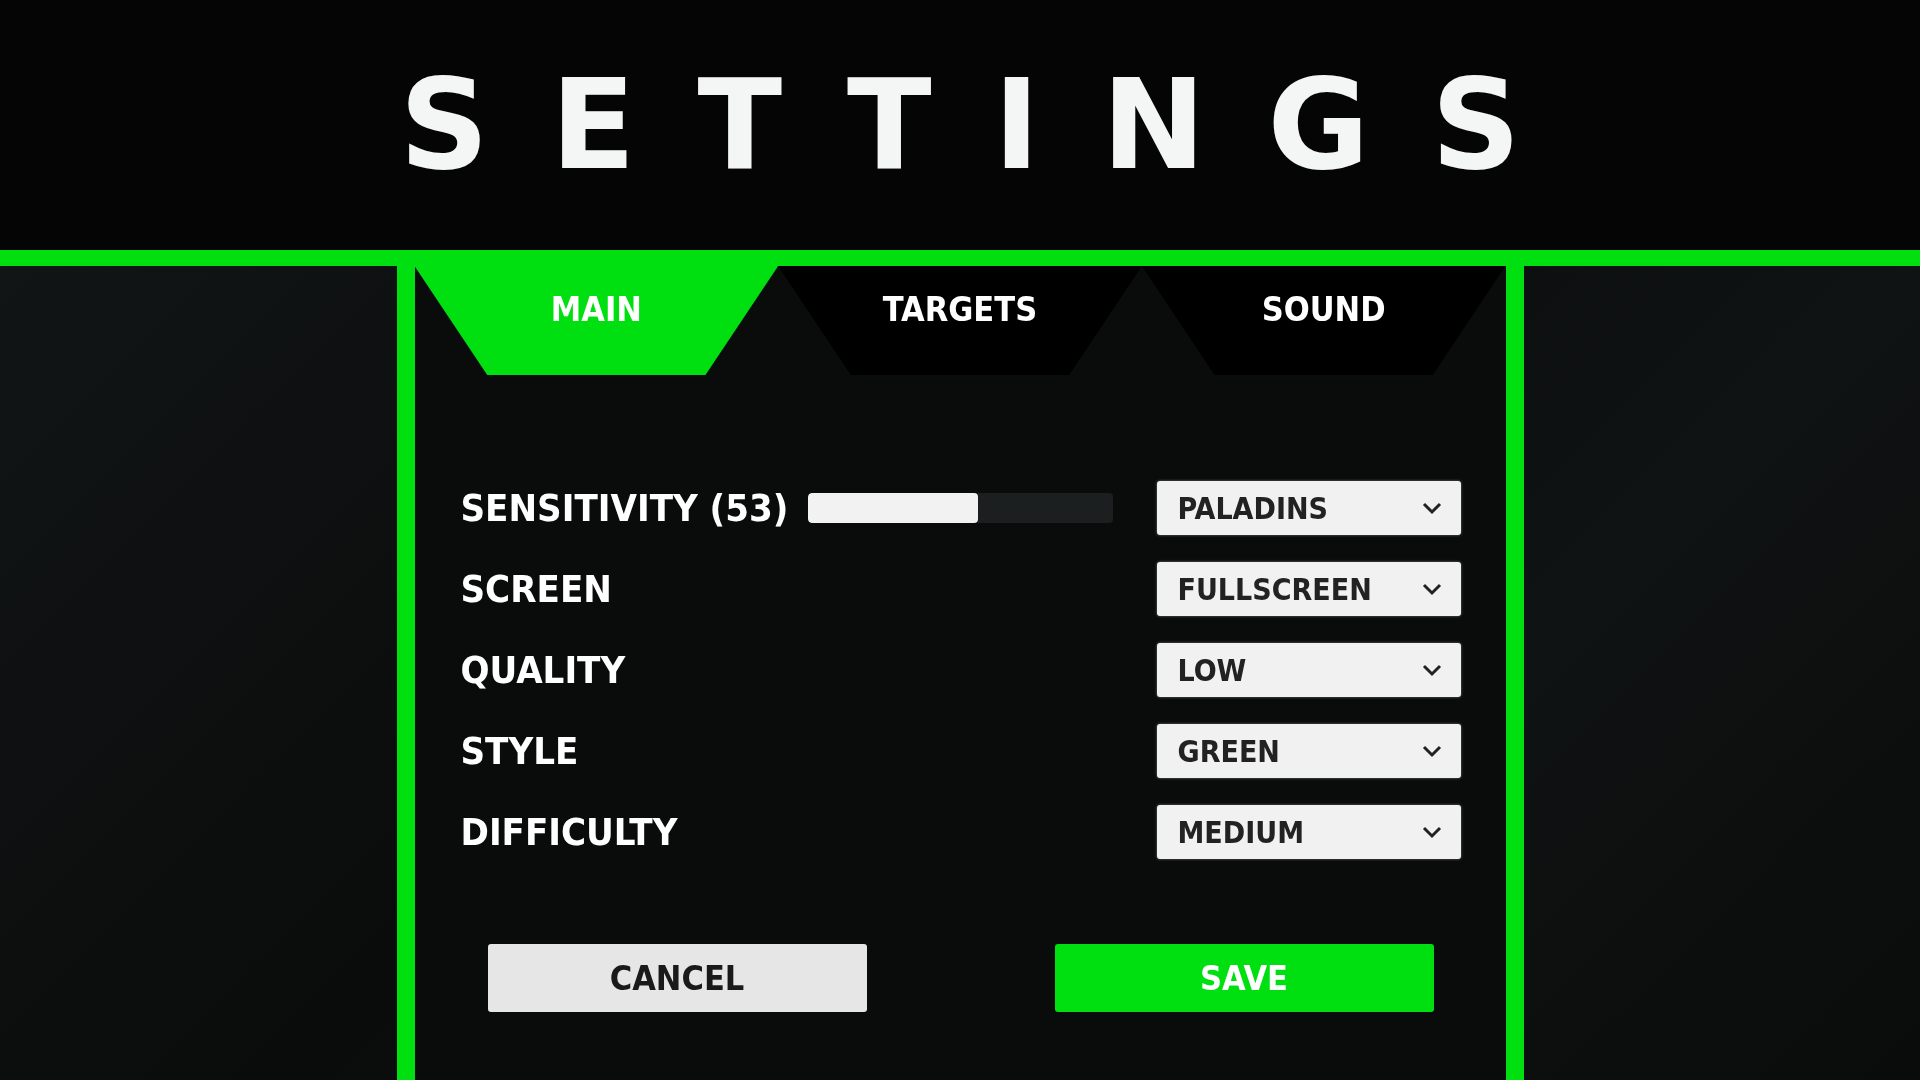 Image resolution: width=1920 pixels, height=1080 pixels. I want to click on dropdown: PALADINS, so click(1308, 508).